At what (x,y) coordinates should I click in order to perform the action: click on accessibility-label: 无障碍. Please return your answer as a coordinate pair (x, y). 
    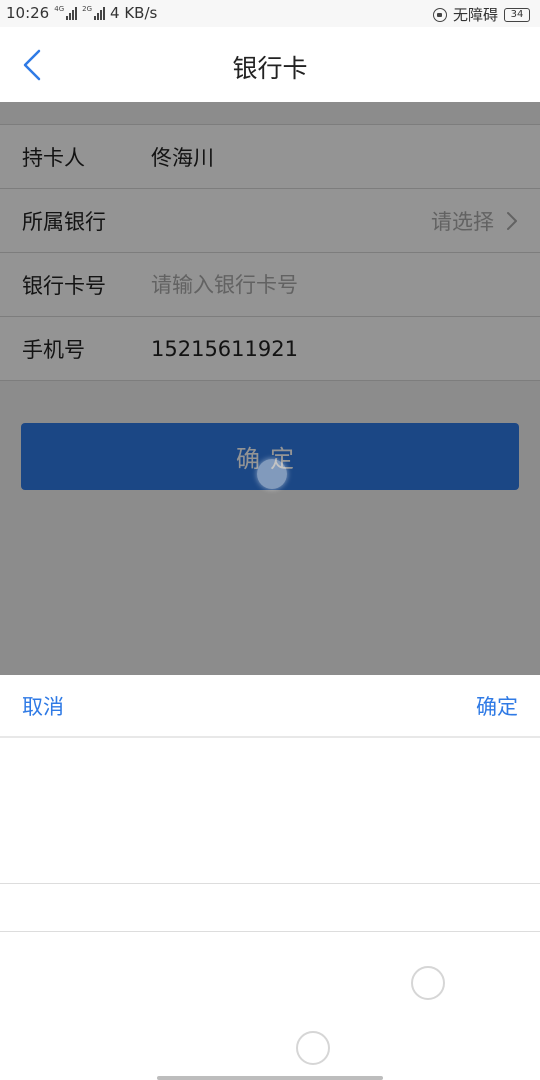
    Looking at the image, I should click on (475, 15).